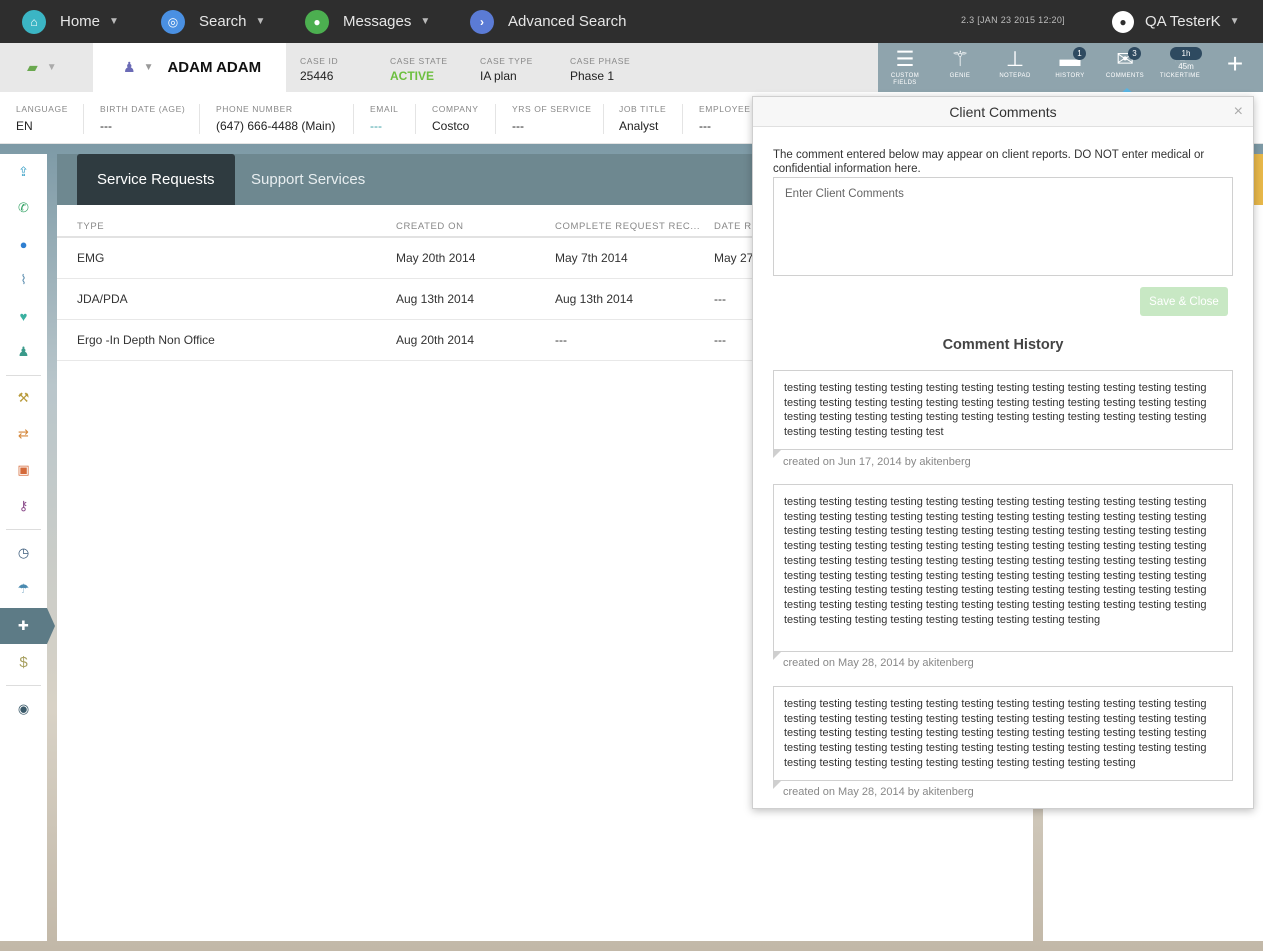 The width and height of the screenshot is (1263, 951). Describe the element at coordinates (91, 258) in the screenshot. I see `cell-type: EMG` at that location.